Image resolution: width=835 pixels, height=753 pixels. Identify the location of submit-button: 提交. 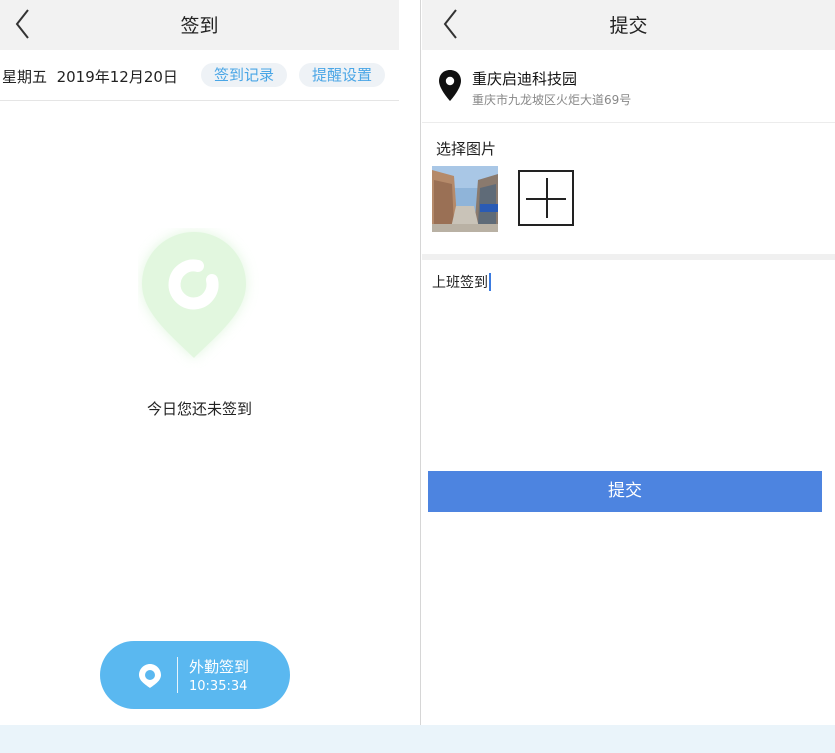
(625, 491).